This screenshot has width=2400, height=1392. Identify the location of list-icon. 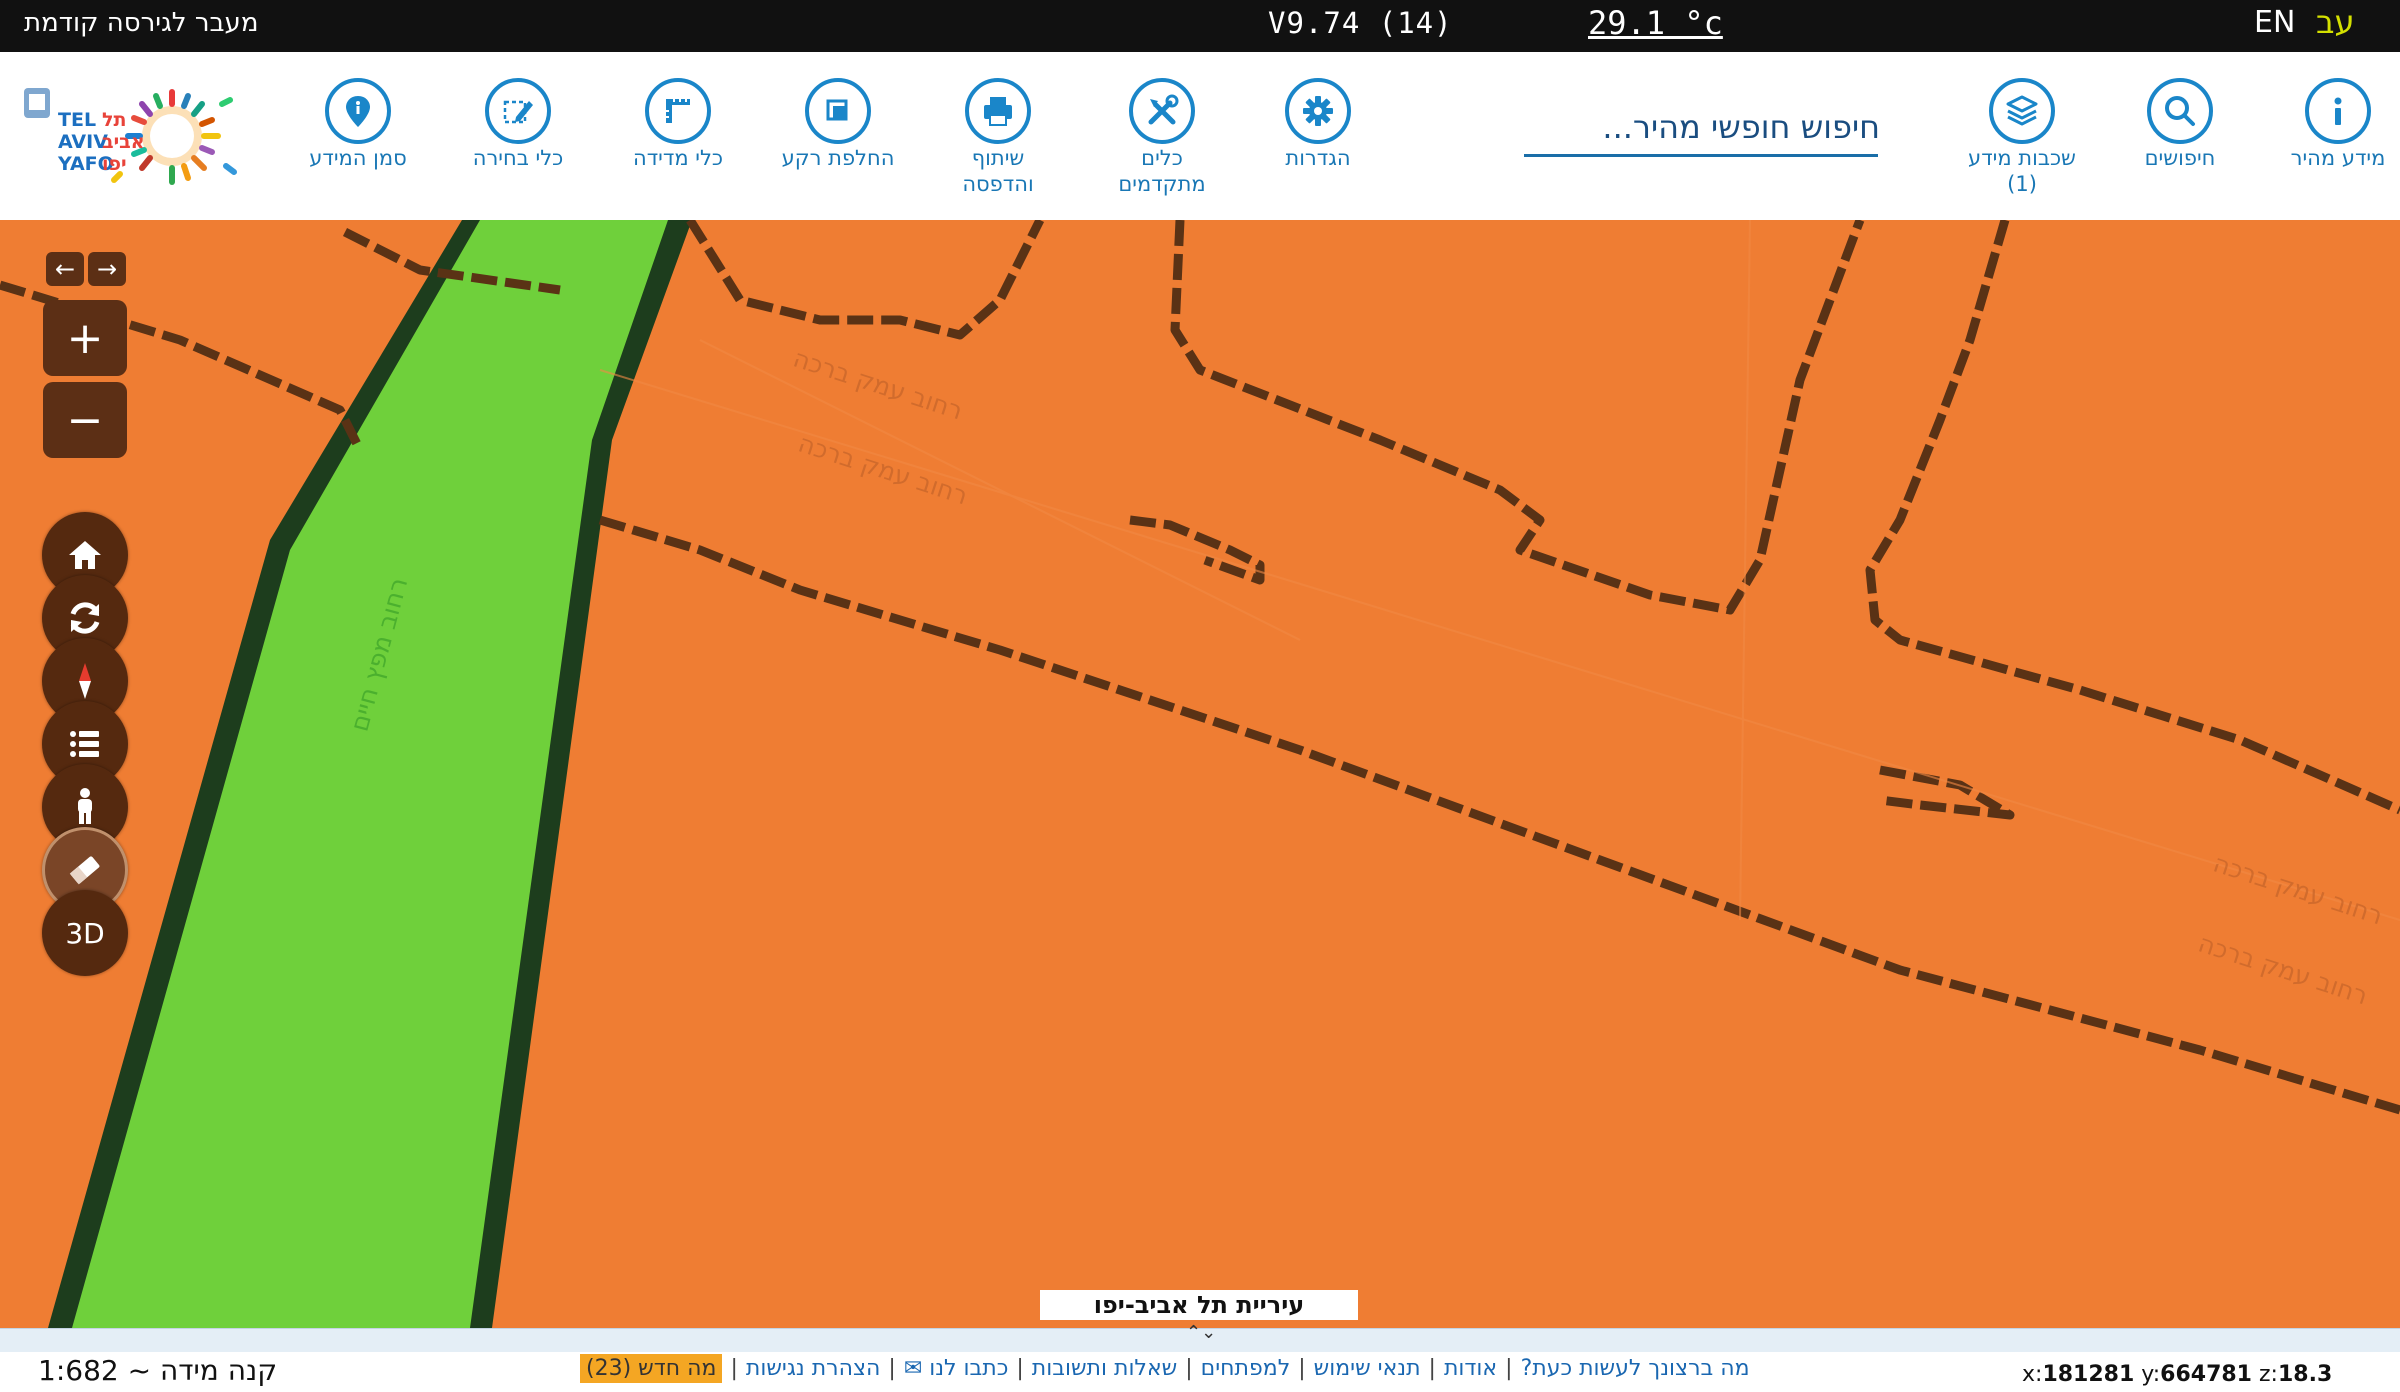
(84, 744).